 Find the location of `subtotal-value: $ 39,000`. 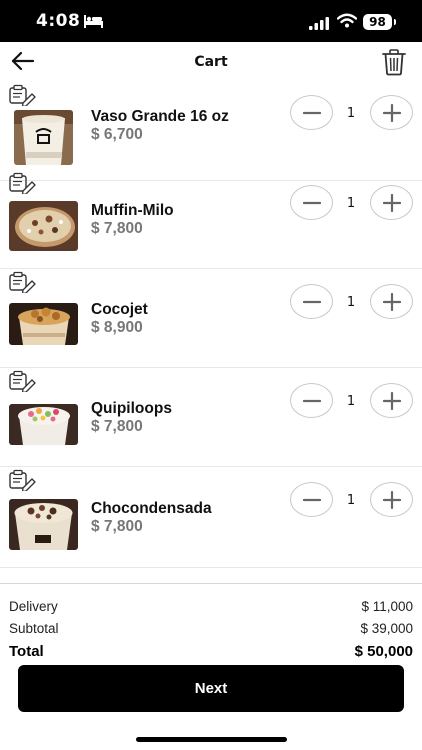

subtotal-value: $ 39,000 is located at coordinates (386, 628).